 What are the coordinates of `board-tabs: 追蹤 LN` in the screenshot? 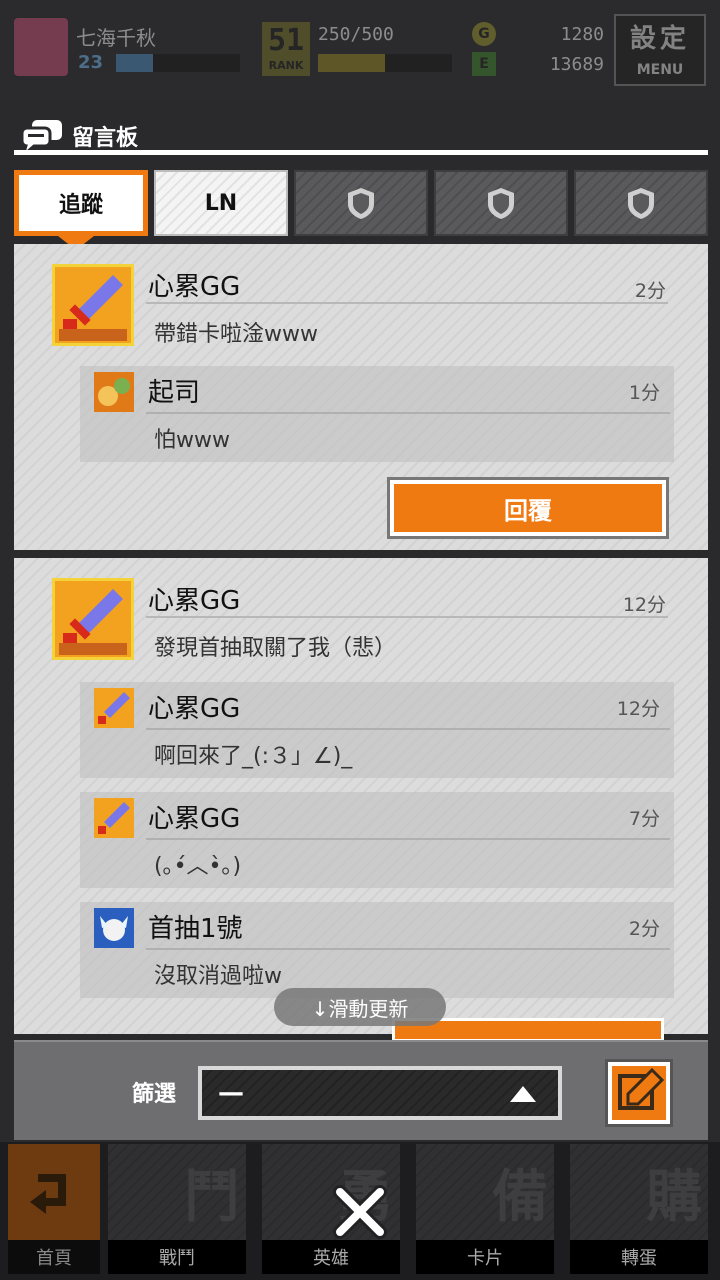 It's located at (361, 203).